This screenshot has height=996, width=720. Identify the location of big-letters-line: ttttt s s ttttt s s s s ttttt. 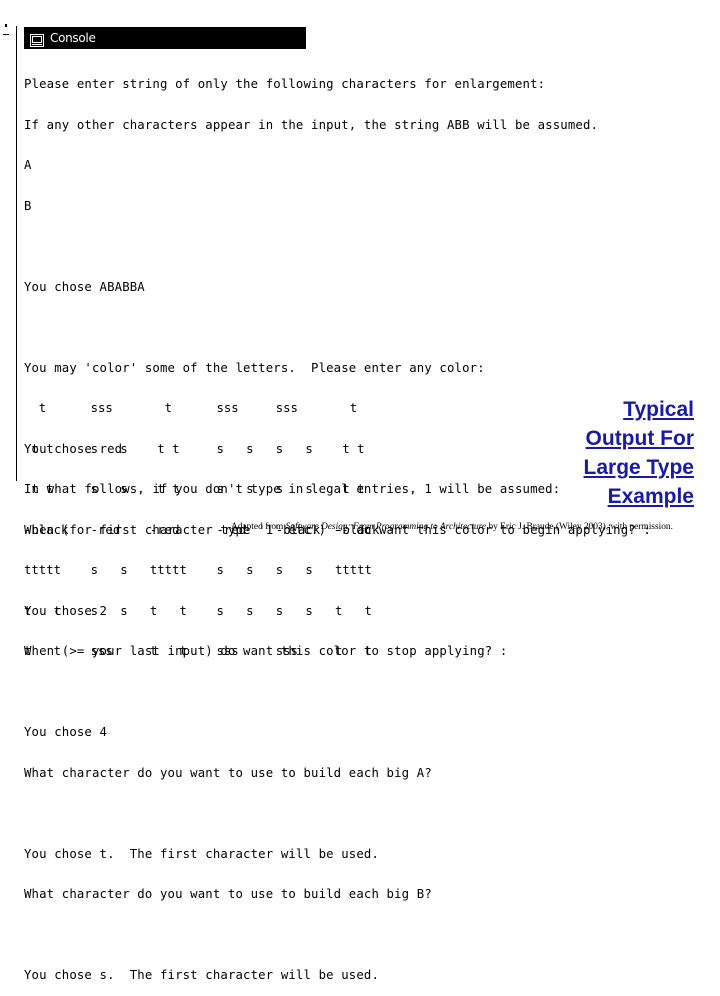
(198, 570).